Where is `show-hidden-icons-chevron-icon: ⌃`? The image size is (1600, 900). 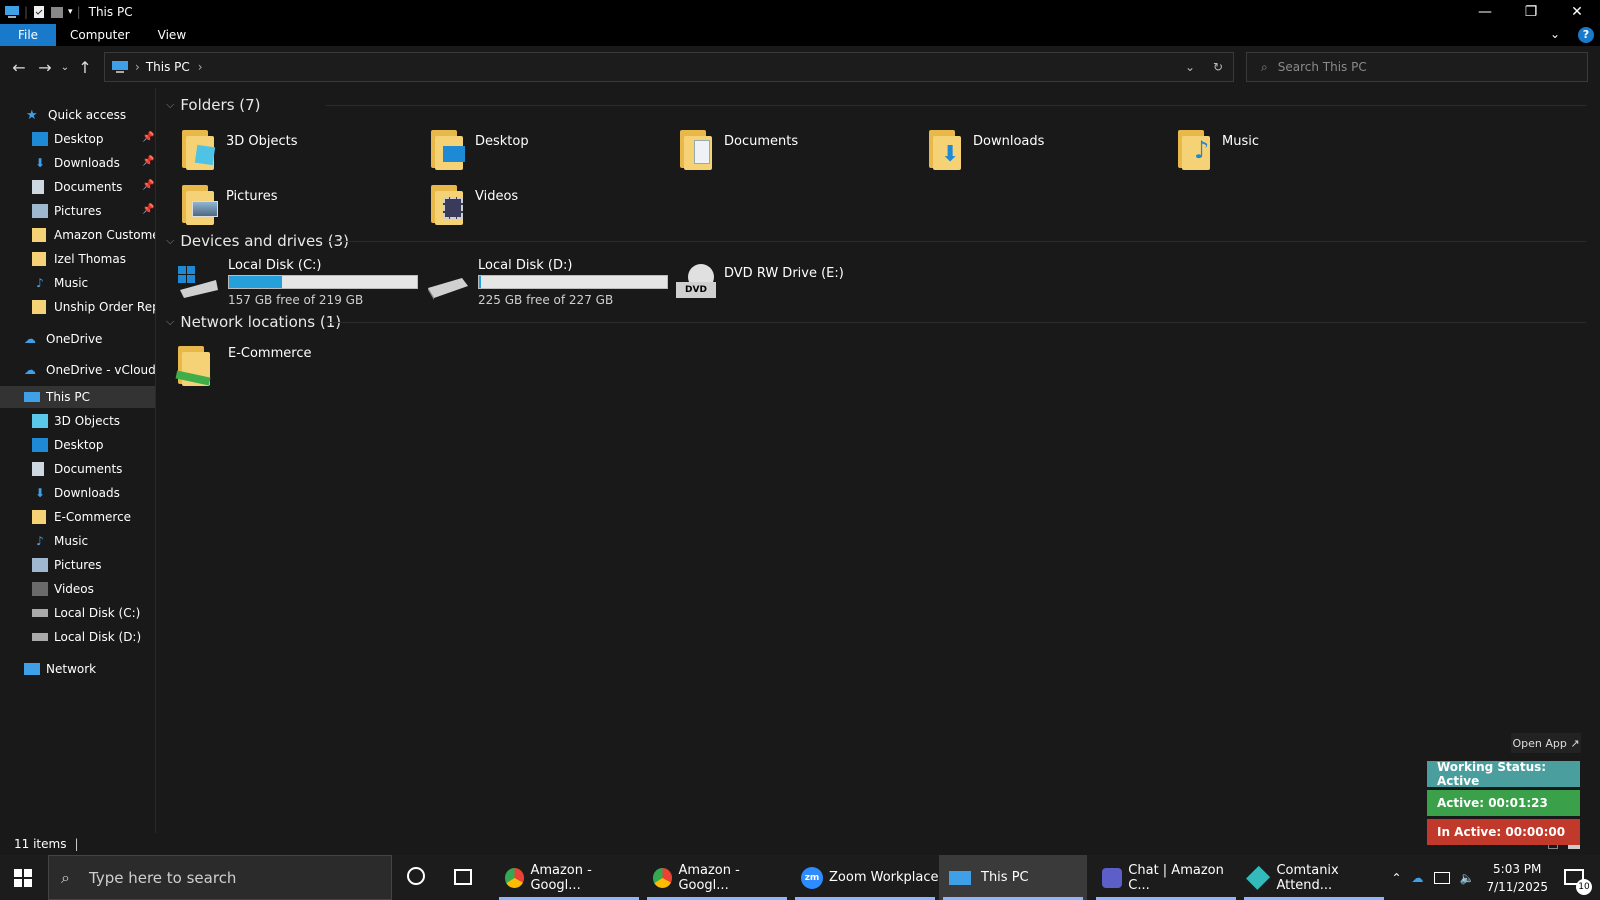 show-hidden-icons-chevron-icon: ⌃ is located at coordinates (1396, 878).